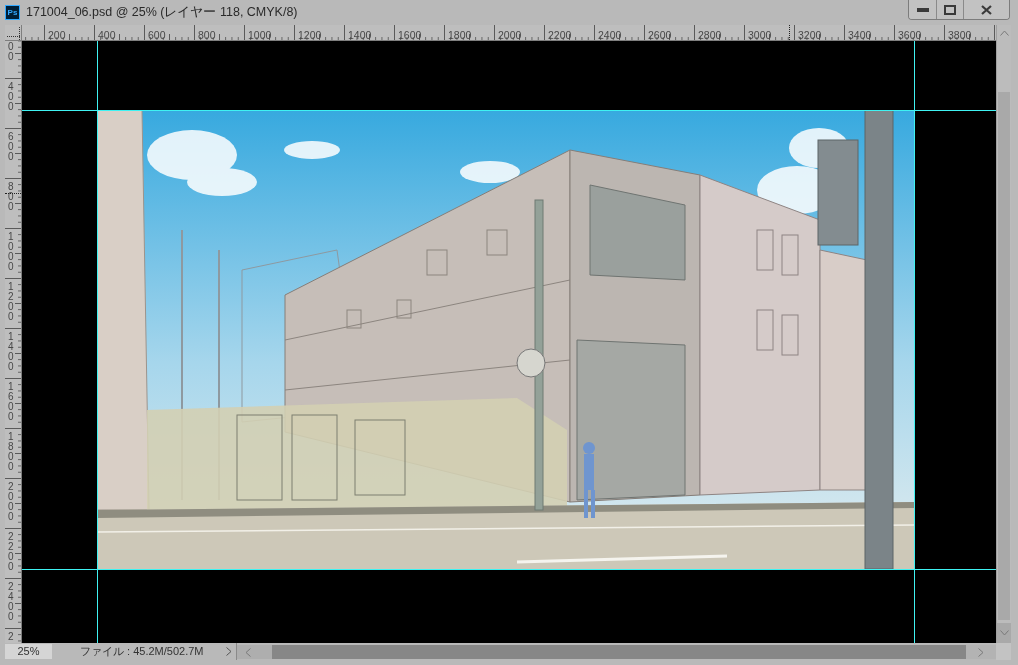 The width and height of the screenshot is (1018, 665). I want to click on chevron-down-icon, so click(1004, 633).